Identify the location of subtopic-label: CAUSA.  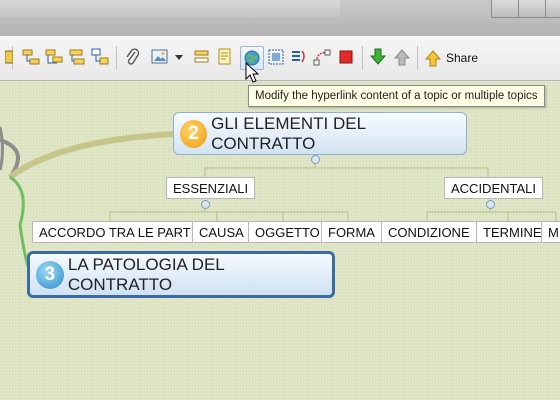
(221, 232).